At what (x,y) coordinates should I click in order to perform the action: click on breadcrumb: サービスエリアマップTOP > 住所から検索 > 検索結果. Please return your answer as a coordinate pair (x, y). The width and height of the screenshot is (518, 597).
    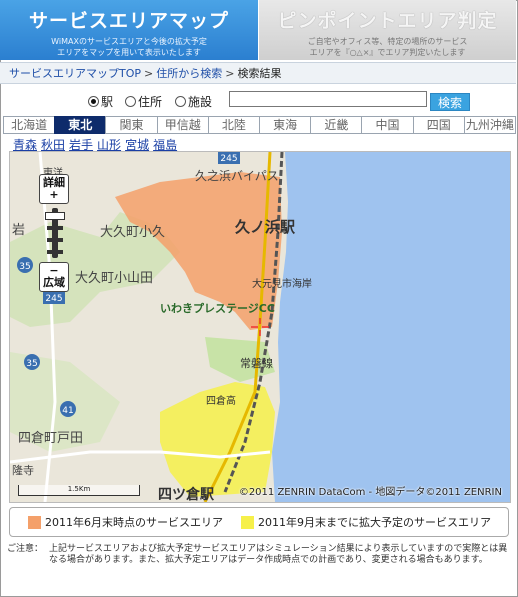
    Looking at the image, I should click on (258, 73).